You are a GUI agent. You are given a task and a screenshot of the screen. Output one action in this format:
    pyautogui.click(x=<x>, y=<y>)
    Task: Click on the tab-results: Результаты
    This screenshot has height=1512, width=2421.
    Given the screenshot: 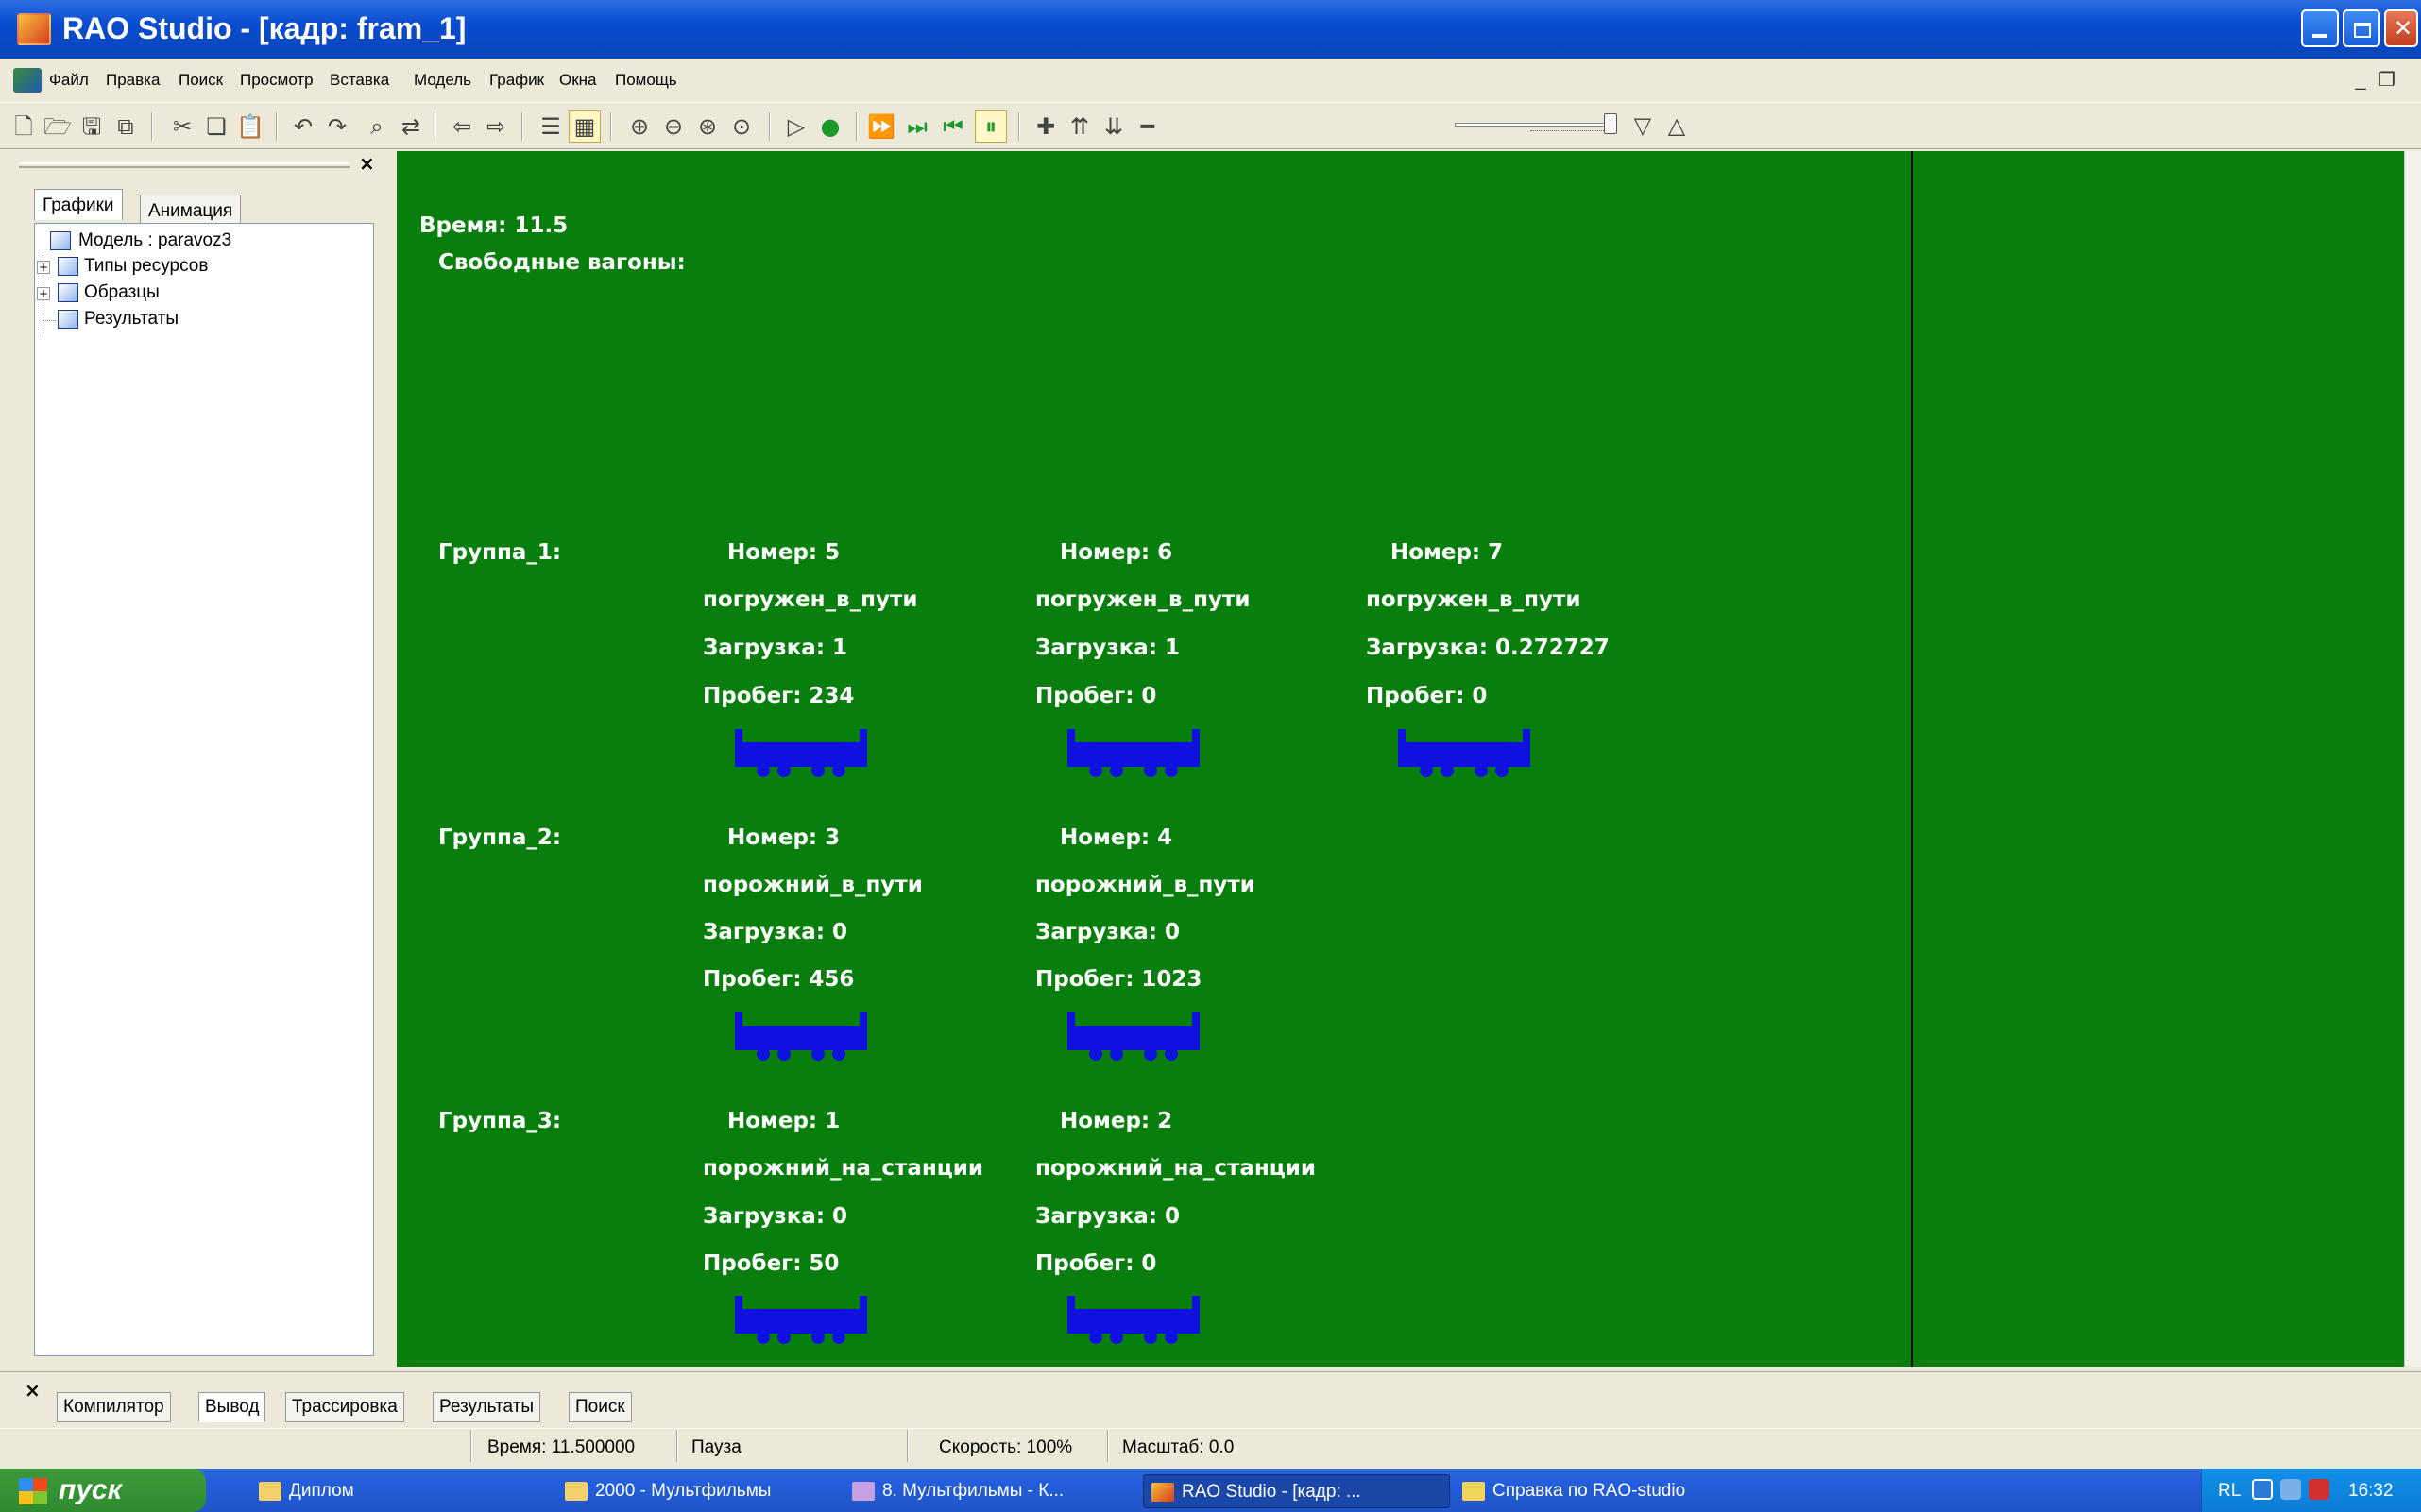 What is the action you would take?
    pyautogui.click(x=487, y=1407)
    